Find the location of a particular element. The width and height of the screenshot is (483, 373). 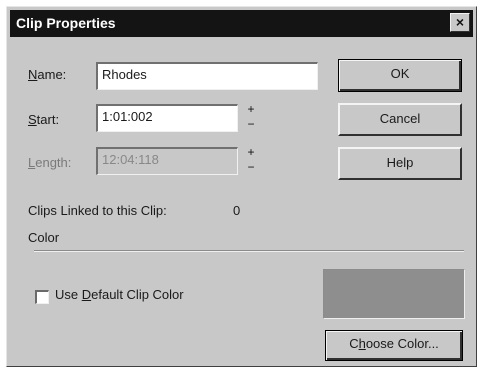

close-button: × is located at coordinates (460, 22).